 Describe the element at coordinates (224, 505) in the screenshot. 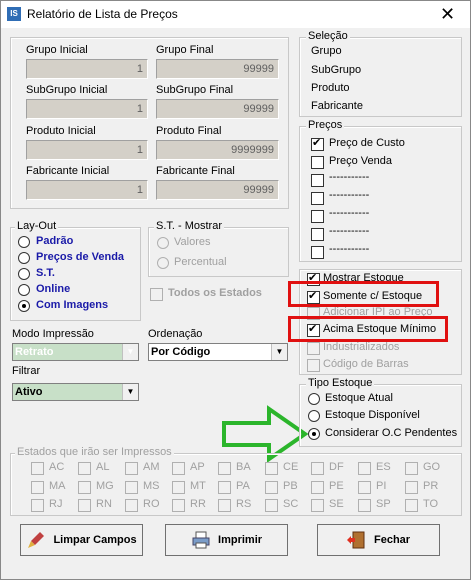

I see `estado-checkbox-rs` at that location.